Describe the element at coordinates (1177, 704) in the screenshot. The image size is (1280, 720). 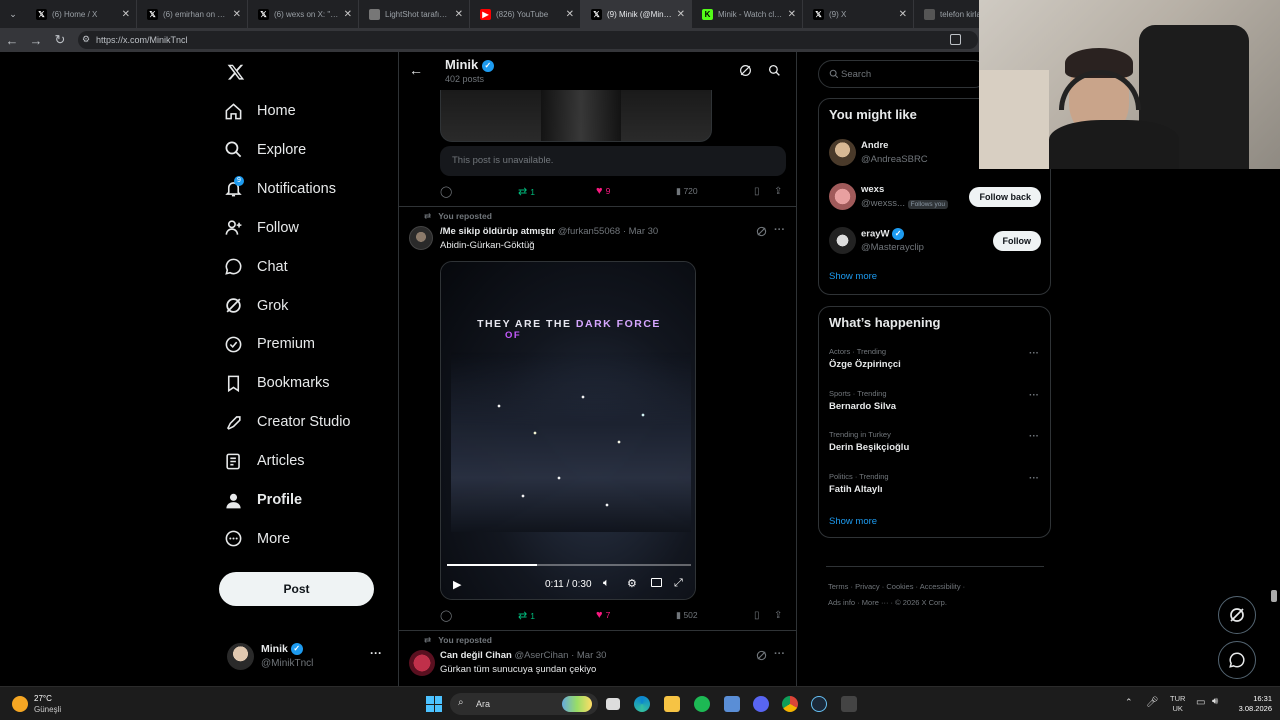
I see `language-indicator: TUR UK` at that location.